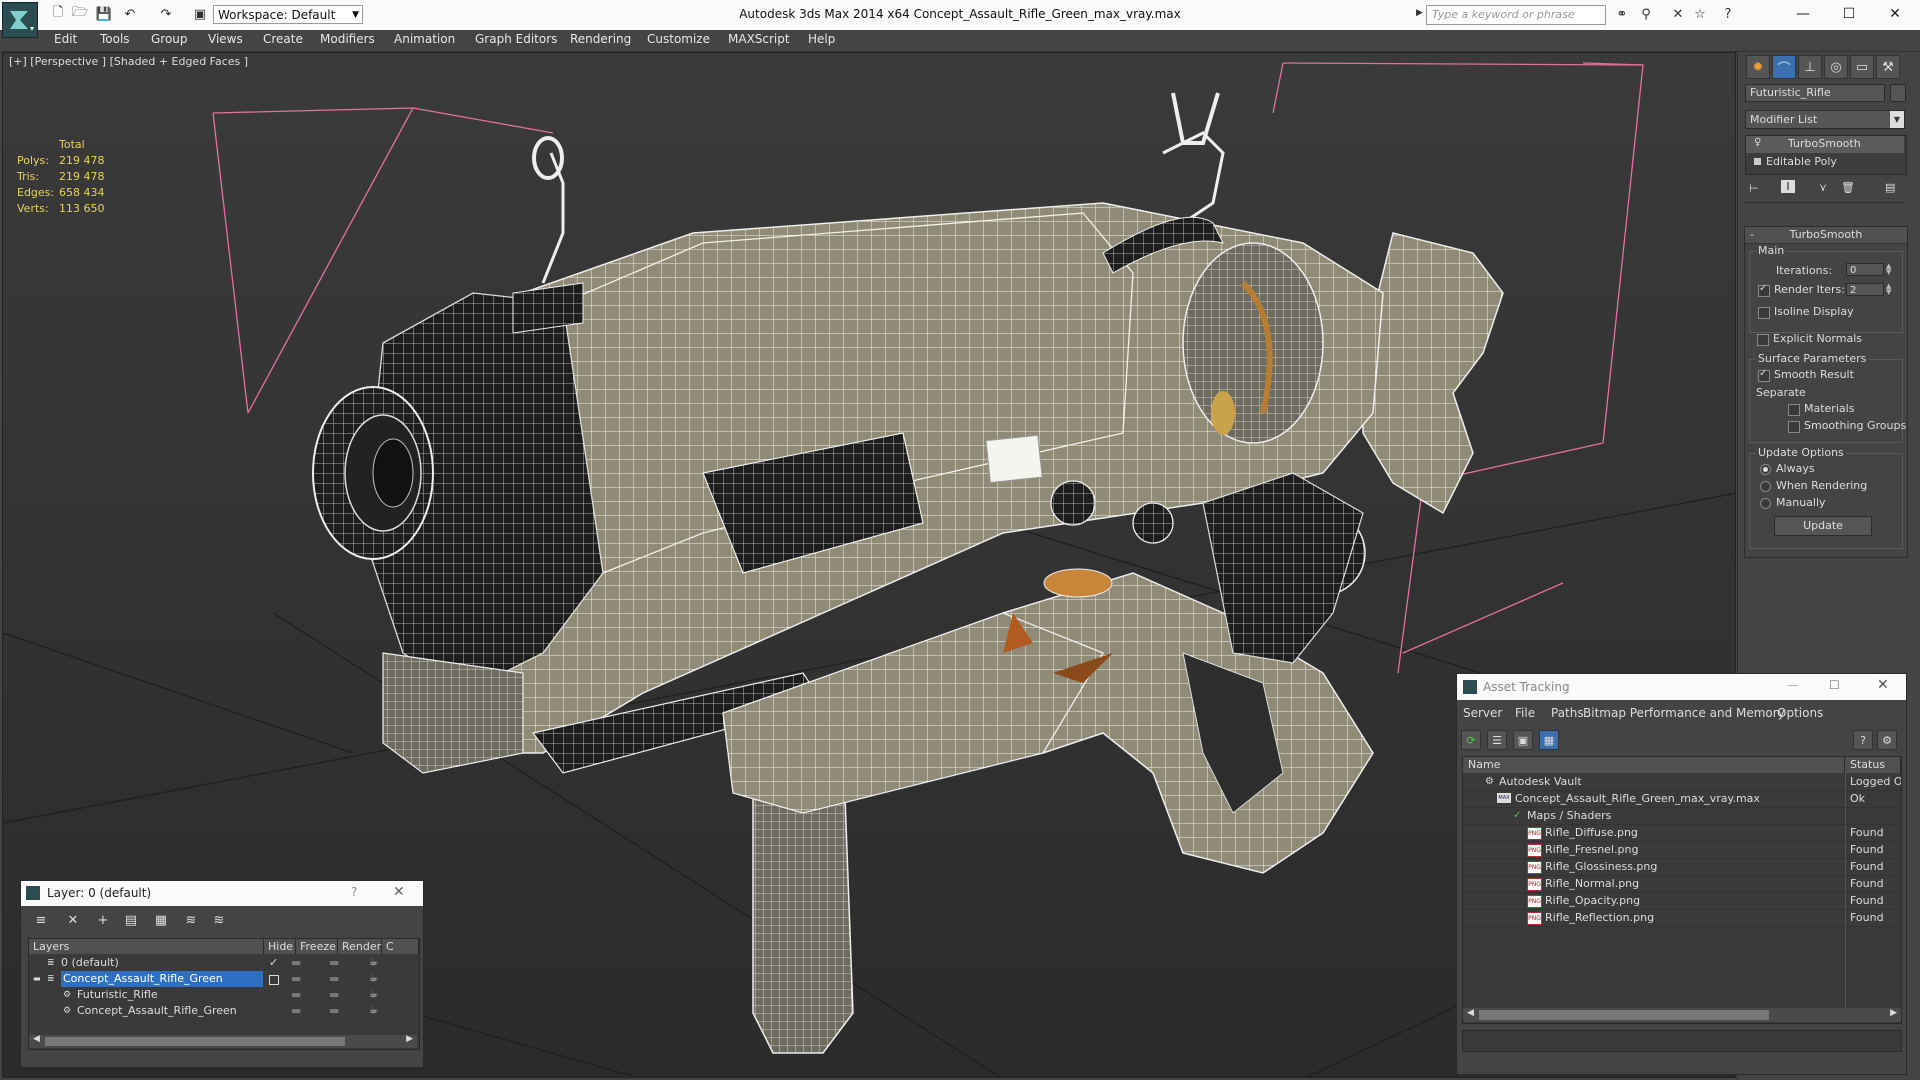 Image resolution: width=1920 pixels, height=1080 pixels. Describe the element at coordinates (104, 14) in the screenshot. I see `save-icon: 💾` at that location.